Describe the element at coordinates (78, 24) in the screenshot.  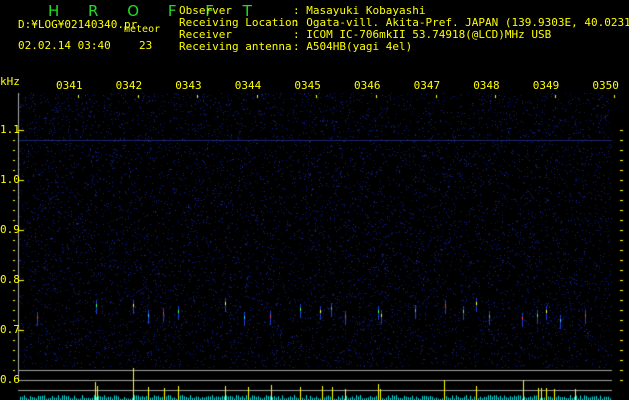
I see `file-path: D:¥LOG¥02140340.pr` at that location.